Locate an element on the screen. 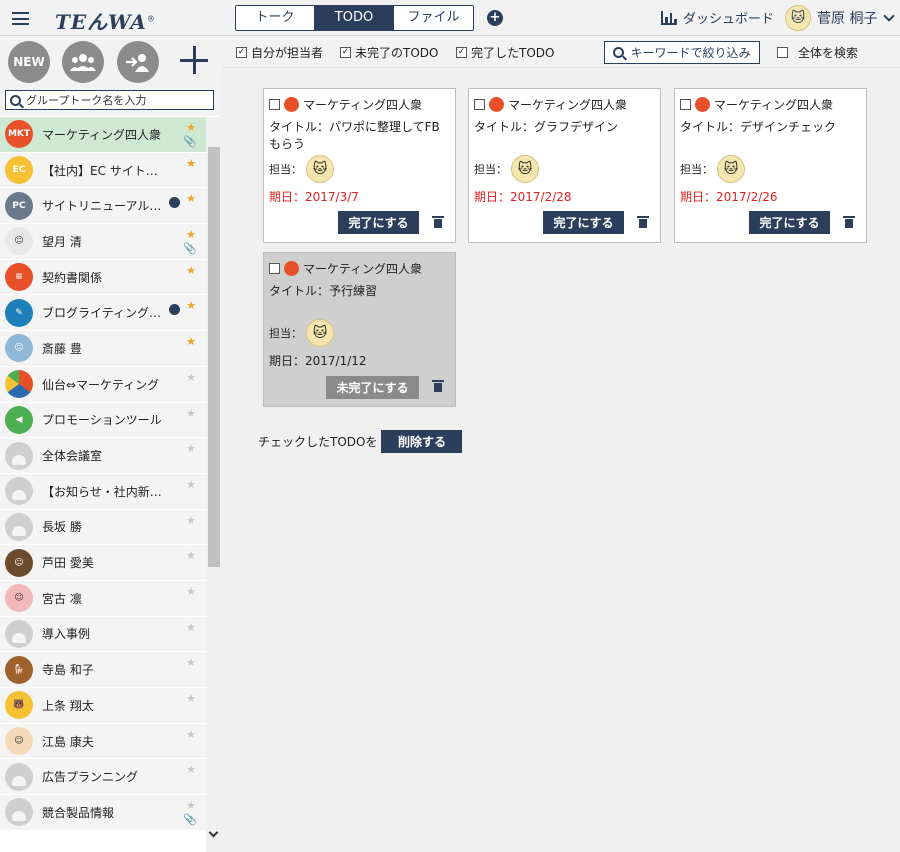 This screenshot has width=900, height=852. card-header: マーケティング四人衆 is located at coordinates (345, 268).